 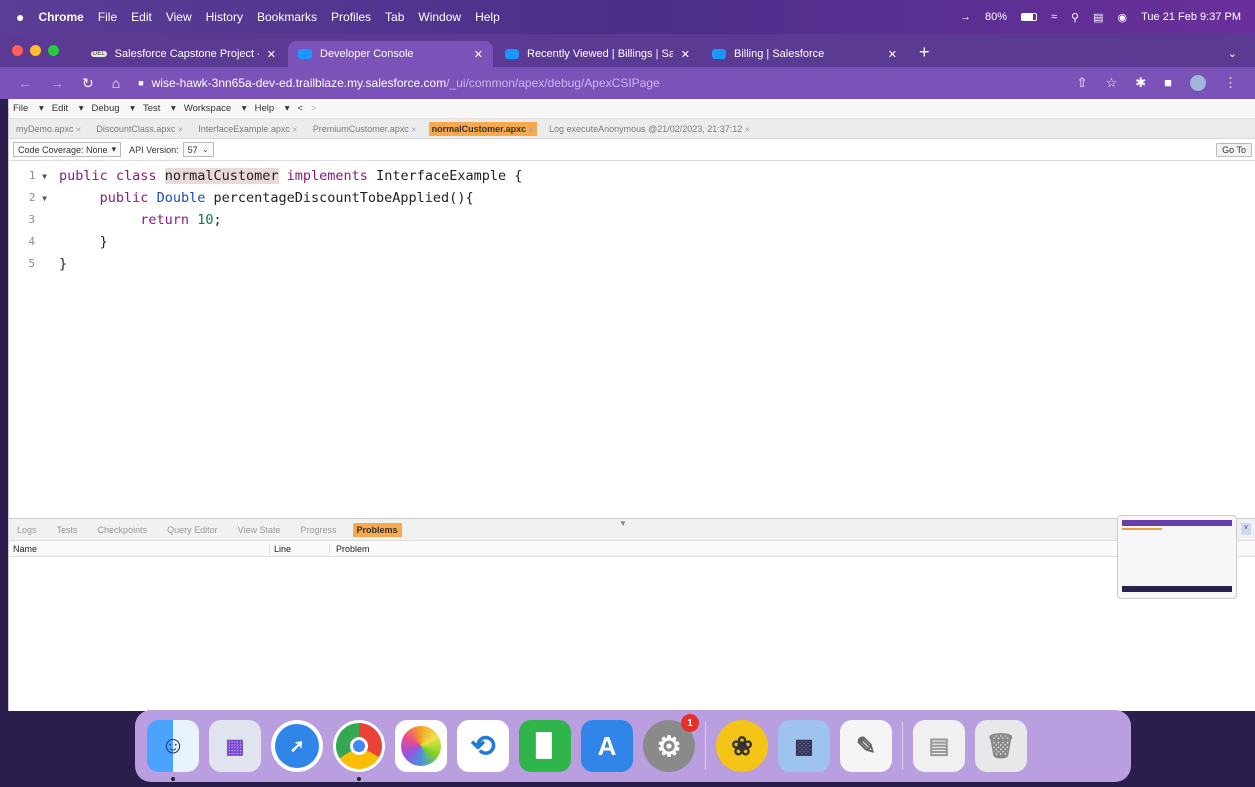 What do you see at coordinates (1112, 83) in the screenshot?
I see `bookmark-star-icon: ☆` at bounding box center [1112, 83].